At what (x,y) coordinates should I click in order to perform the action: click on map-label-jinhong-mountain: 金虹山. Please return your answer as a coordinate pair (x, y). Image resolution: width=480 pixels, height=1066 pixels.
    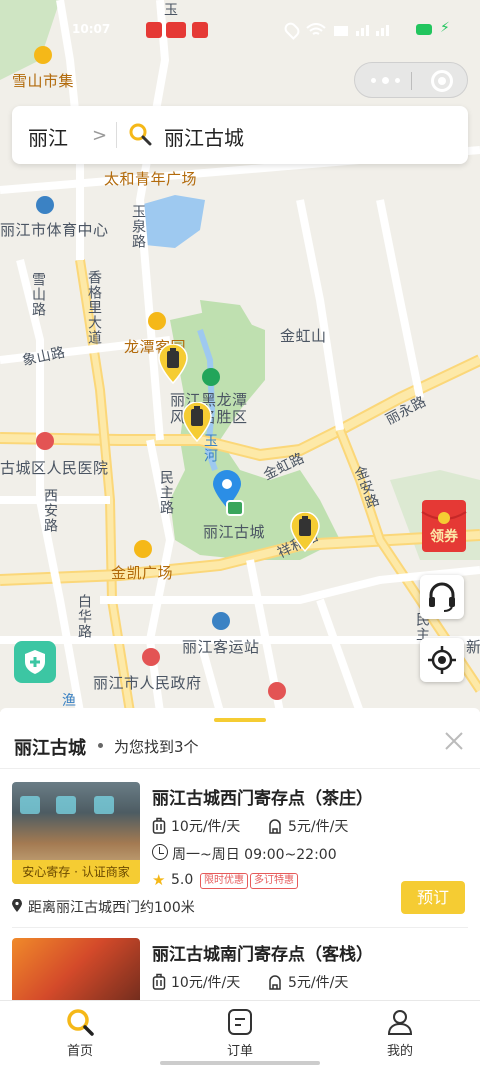
    Looking at the image, I should click on (303, 336).